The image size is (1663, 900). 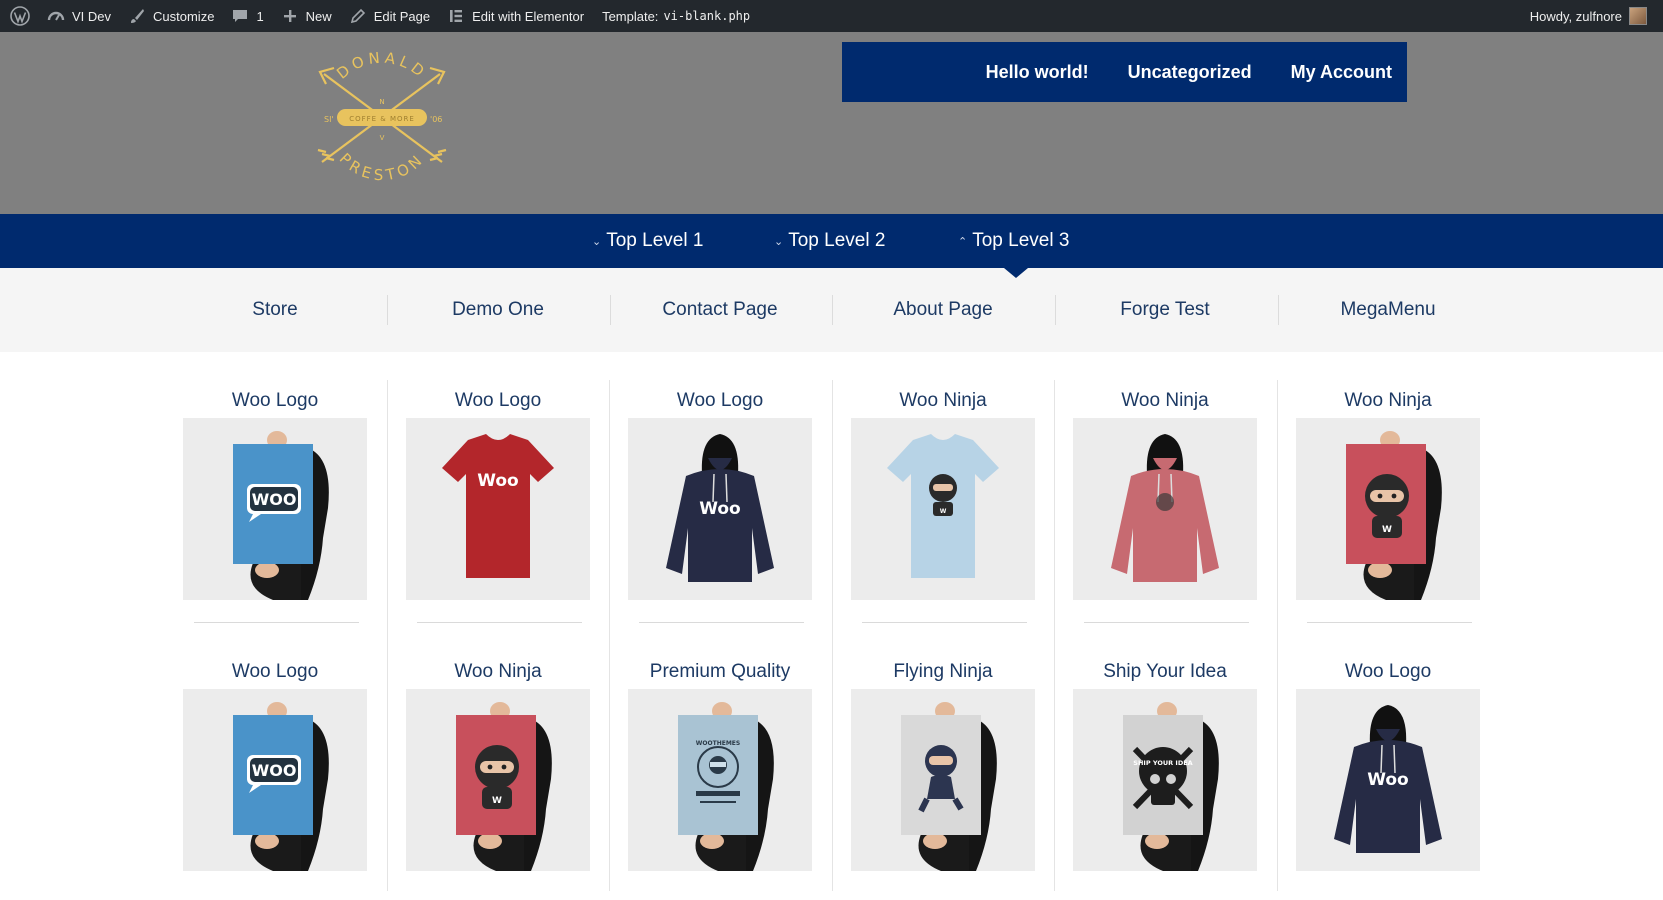 What do you see at coordinates (720, 310) in the screenshot?
I see `submenu-contact-page: Contact Page` at bounding box center [720, 310].